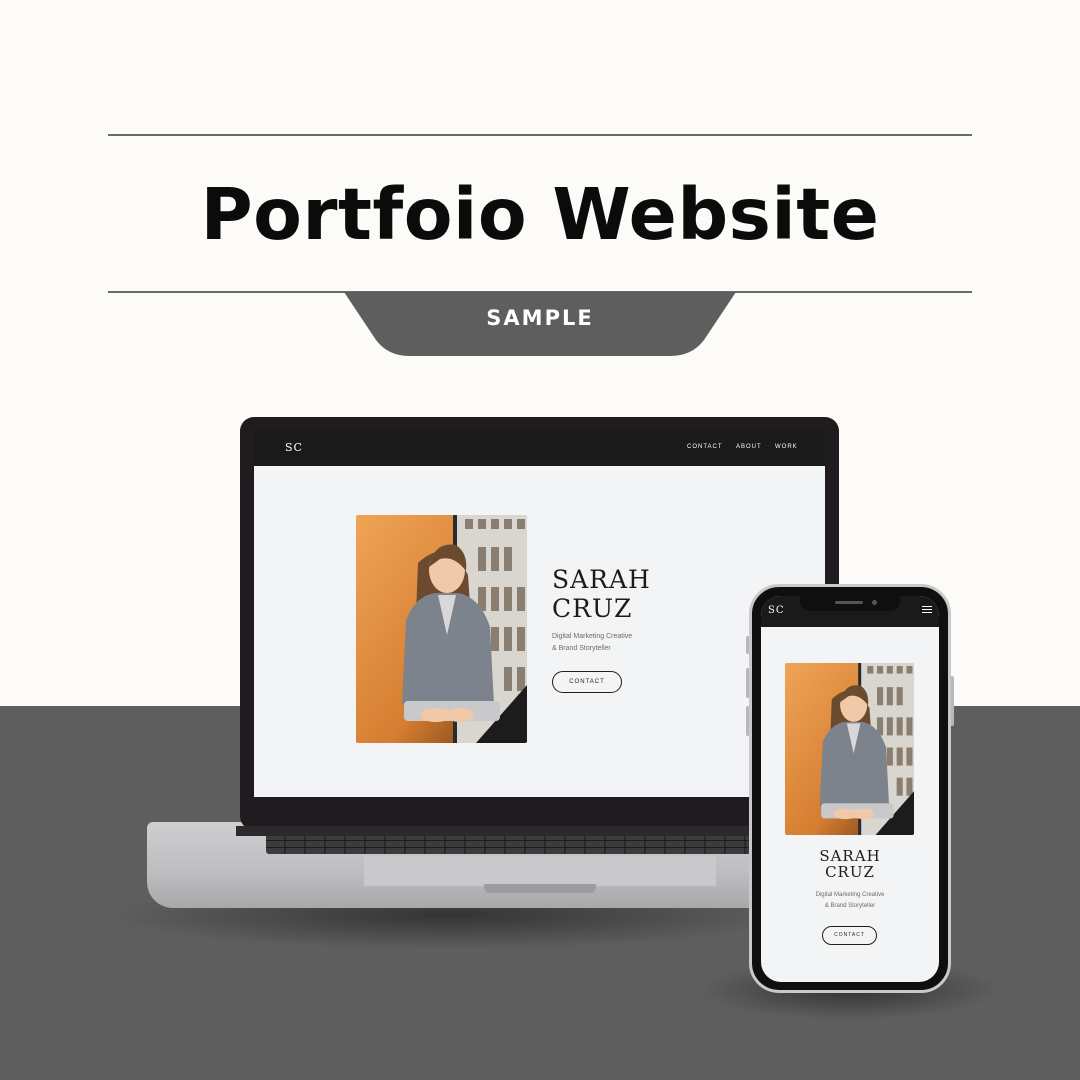 Image resolution: width=1080 pixels, height=1080 pixels. I want to click on profile-photo, so click(441, 629).